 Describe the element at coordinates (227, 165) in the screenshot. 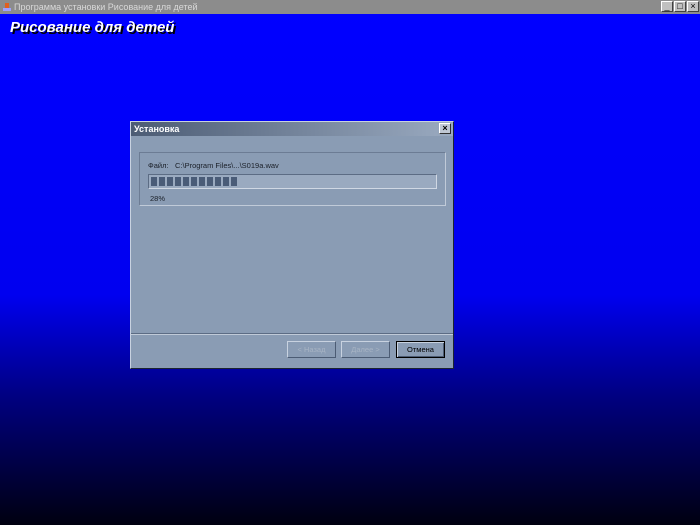

I see `file-value: C:\Program Files\...\S019a.wav` at that location.